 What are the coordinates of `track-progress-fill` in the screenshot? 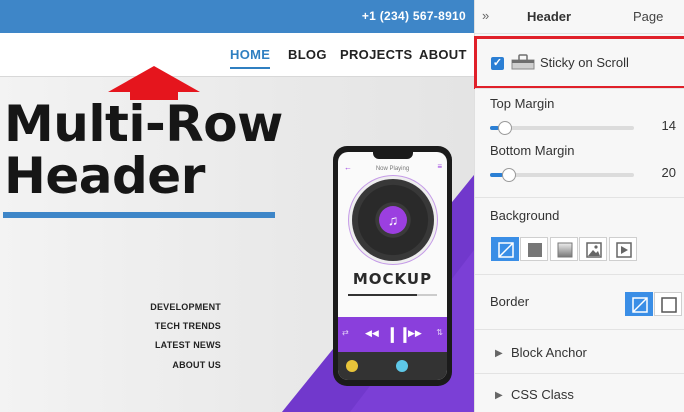 It's located at (382, 295).